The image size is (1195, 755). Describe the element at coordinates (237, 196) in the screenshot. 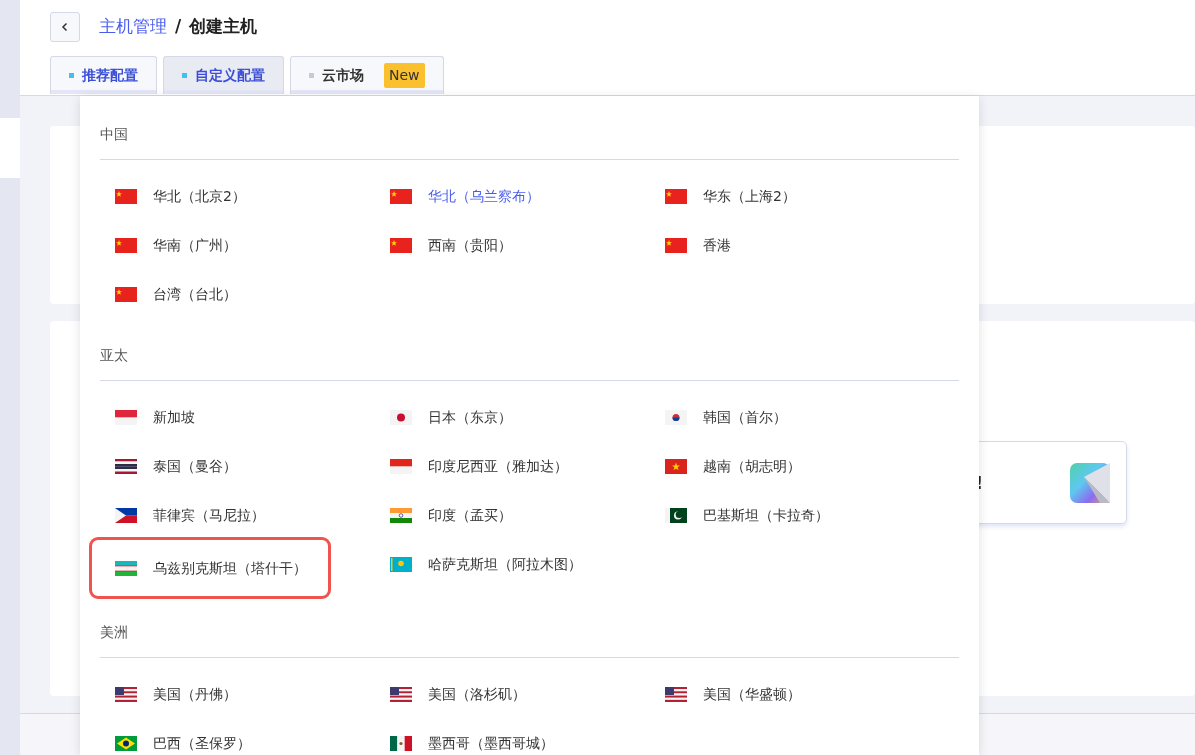

I see `region-option: 华北（北京2）` at that location.